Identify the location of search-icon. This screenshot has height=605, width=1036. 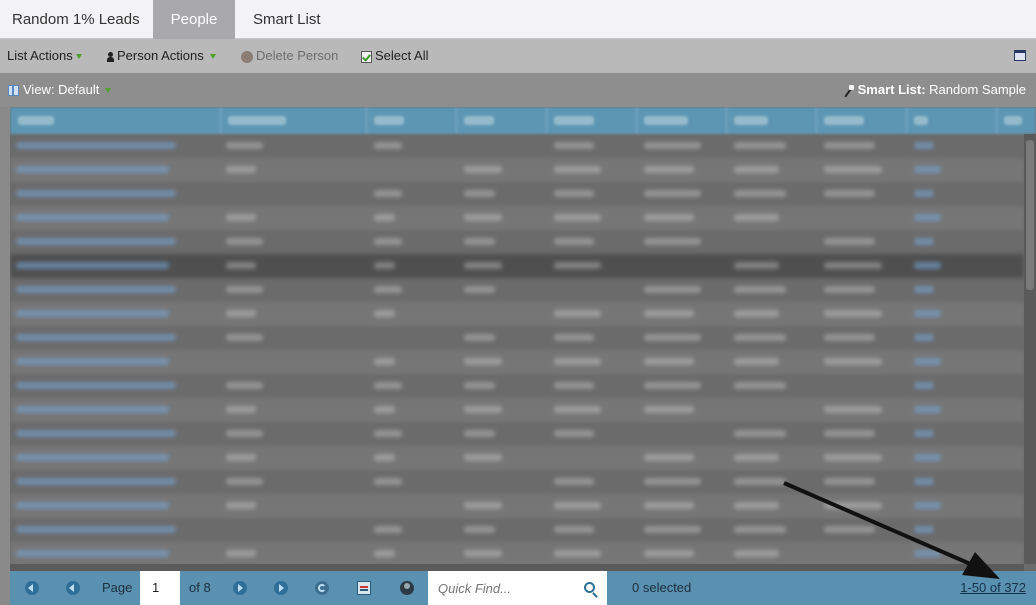
(589, 587).